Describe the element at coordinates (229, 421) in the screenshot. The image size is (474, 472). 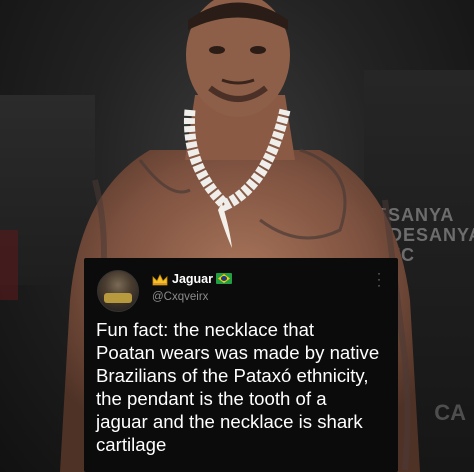
I see `tweet-line: jaguar and the necklace is shark` at that location.